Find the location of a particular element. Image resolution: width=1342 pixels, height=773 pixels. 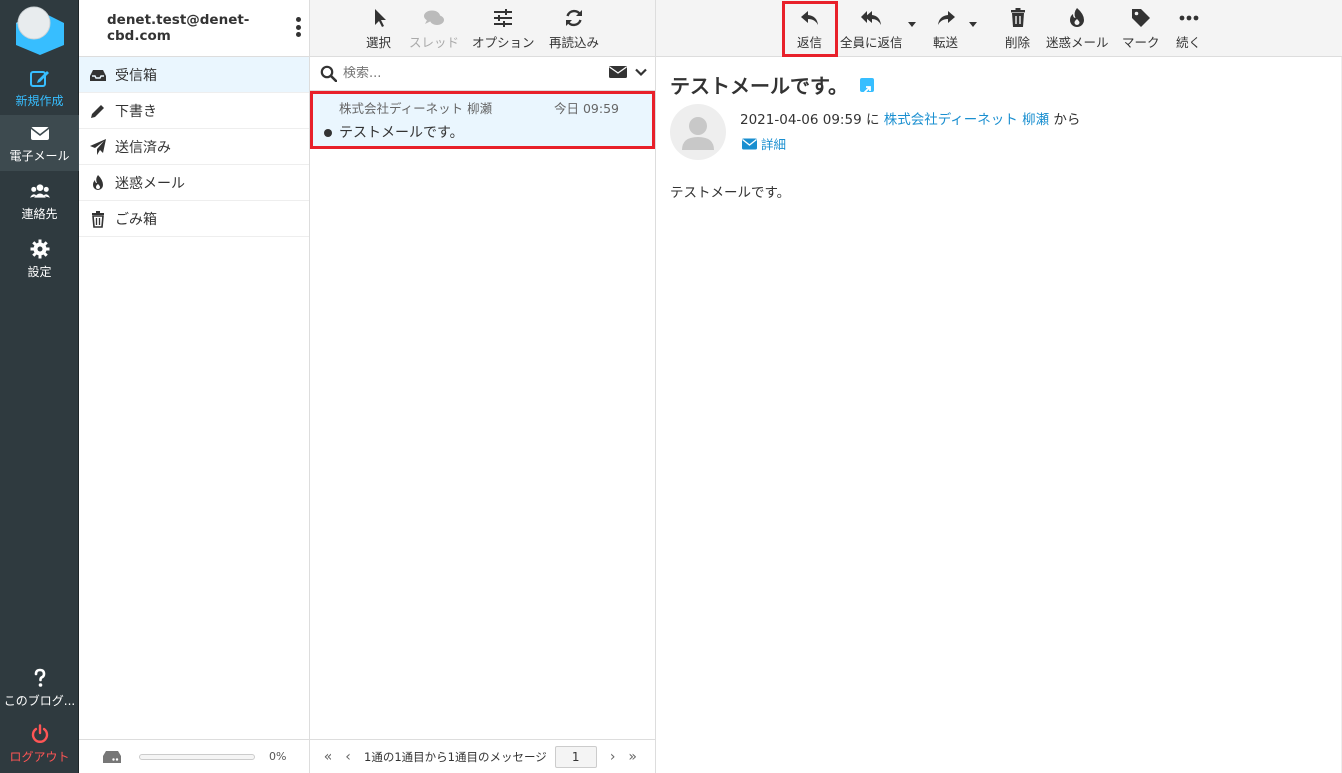

user-icon is located at coordinates (698, 133).